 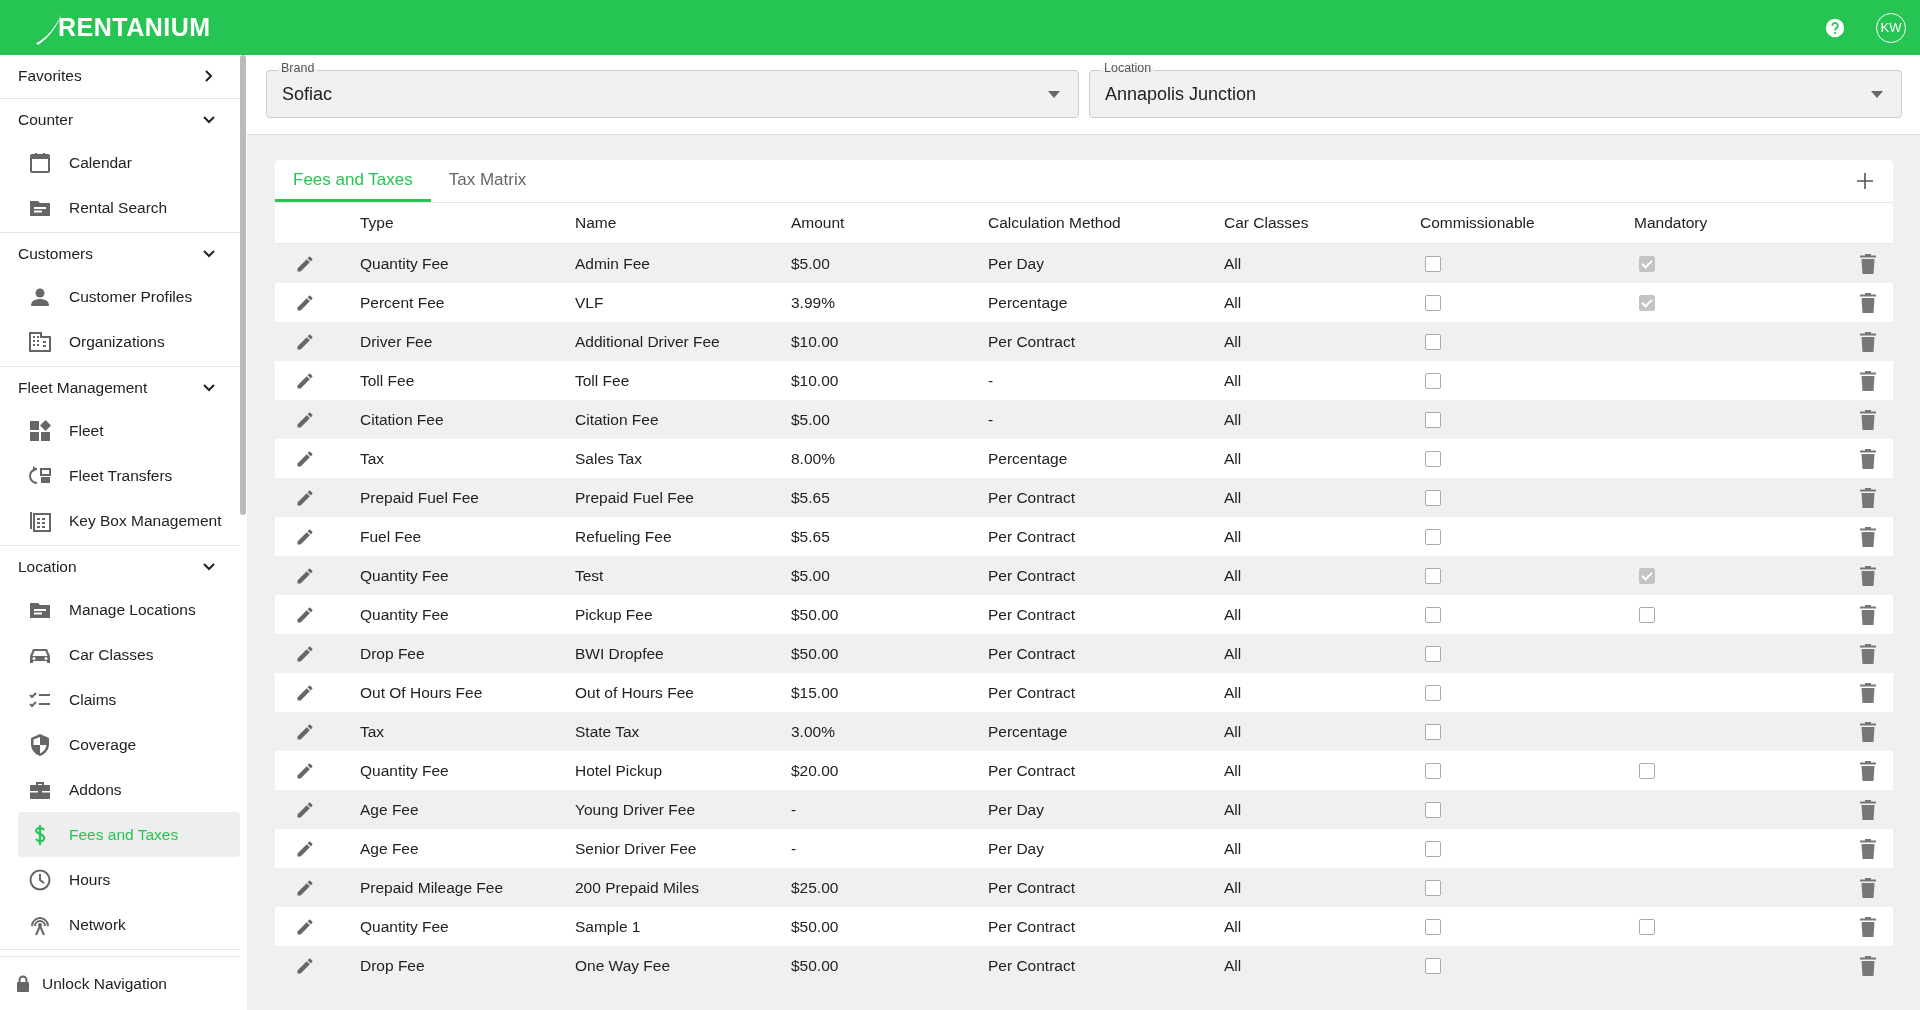 What do you see at coordinates (129, 609) in the screenshot?
I see `nav-item: Manage Locations` at bounding box center [129, 609].